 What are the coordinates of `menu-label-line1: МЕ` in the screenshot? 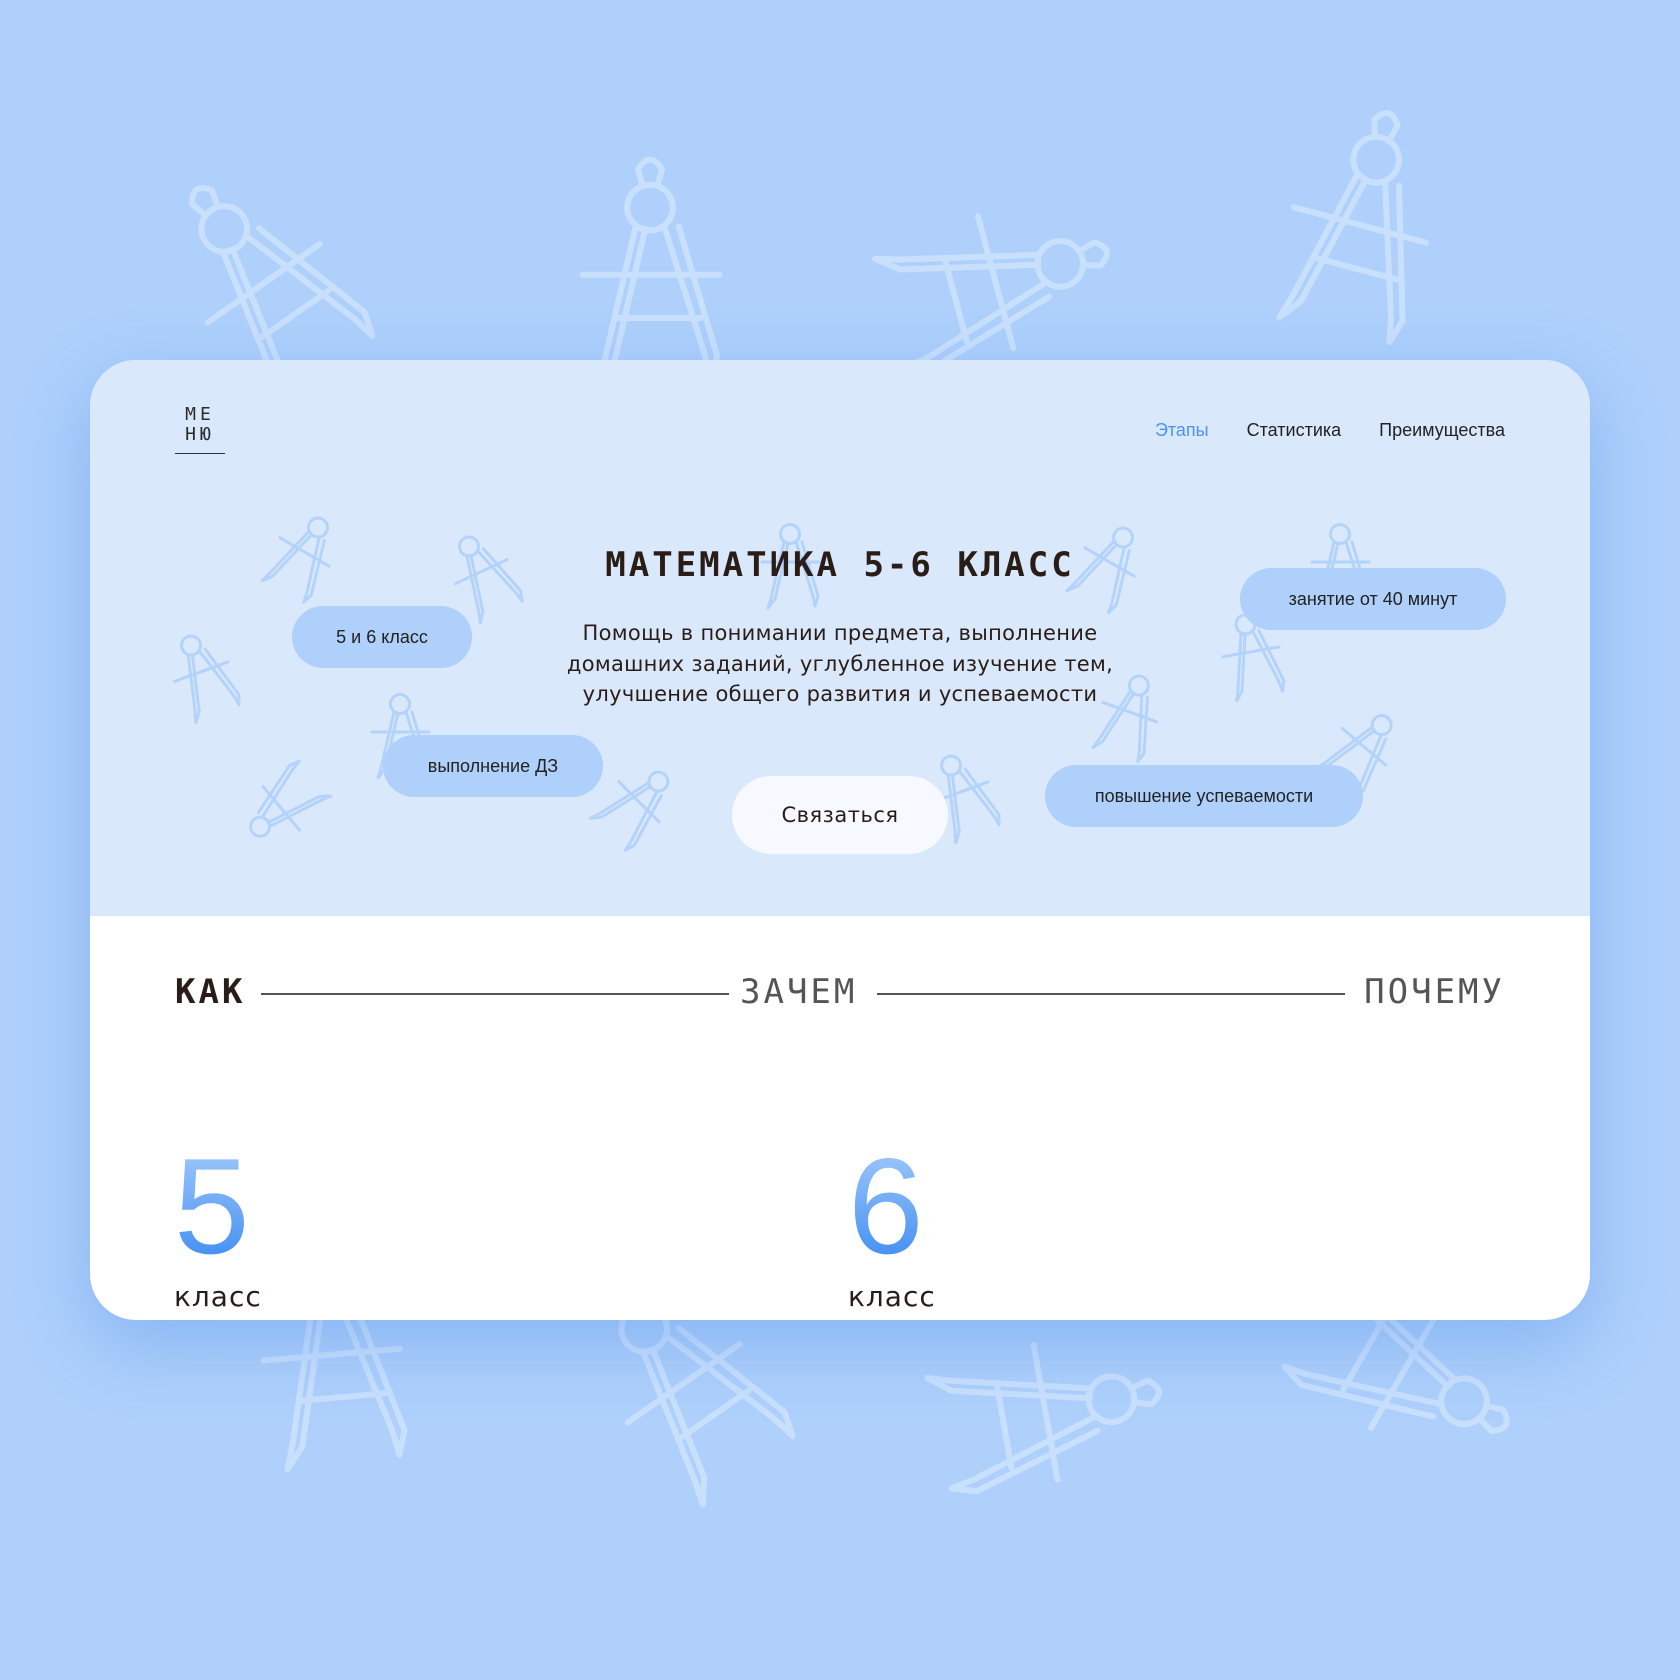 It's located at (200, 414).